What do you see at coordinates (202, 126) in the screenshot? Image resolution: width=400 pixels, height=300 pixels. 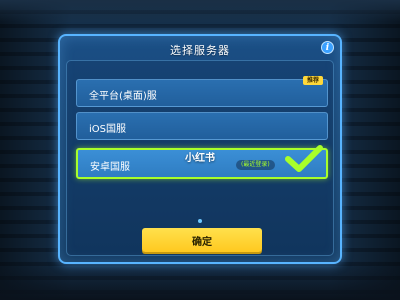 I see `server-option-ios: iOS国服` at bounding box center [202, 126].